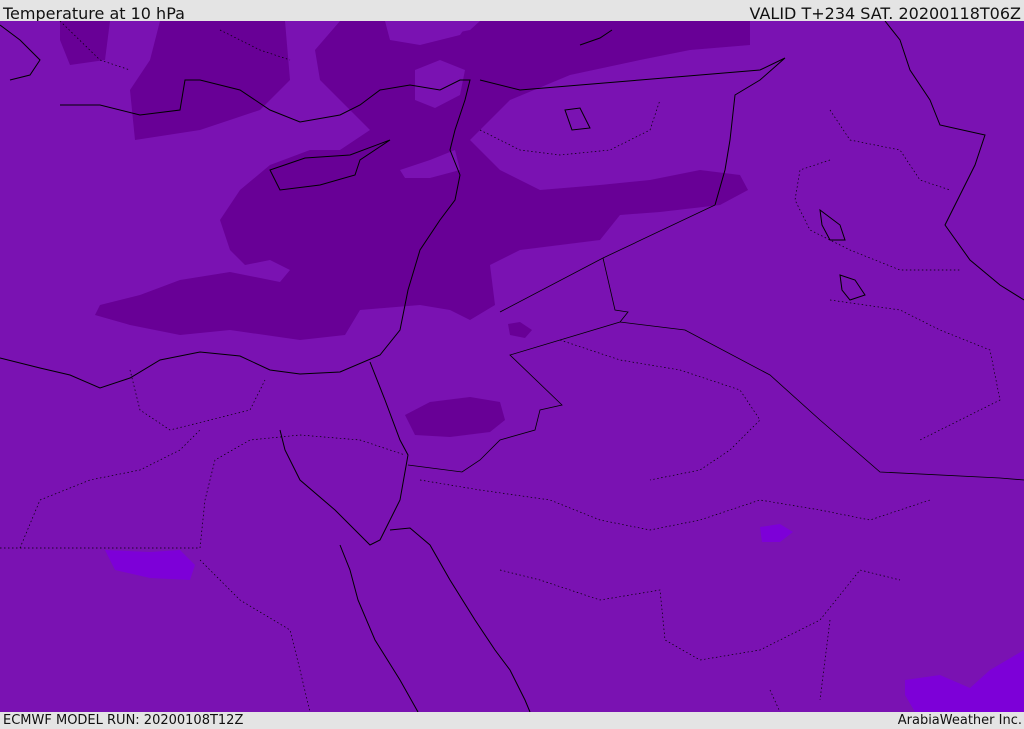 Image resolution: width=1024 pixels, height=729 pixels. What do you see at coordinates (123, 720) in the screenshot?
I see `model-run: ECMWF MODEL RUN: 20200108T12Z` at bounding box center [123, 720].